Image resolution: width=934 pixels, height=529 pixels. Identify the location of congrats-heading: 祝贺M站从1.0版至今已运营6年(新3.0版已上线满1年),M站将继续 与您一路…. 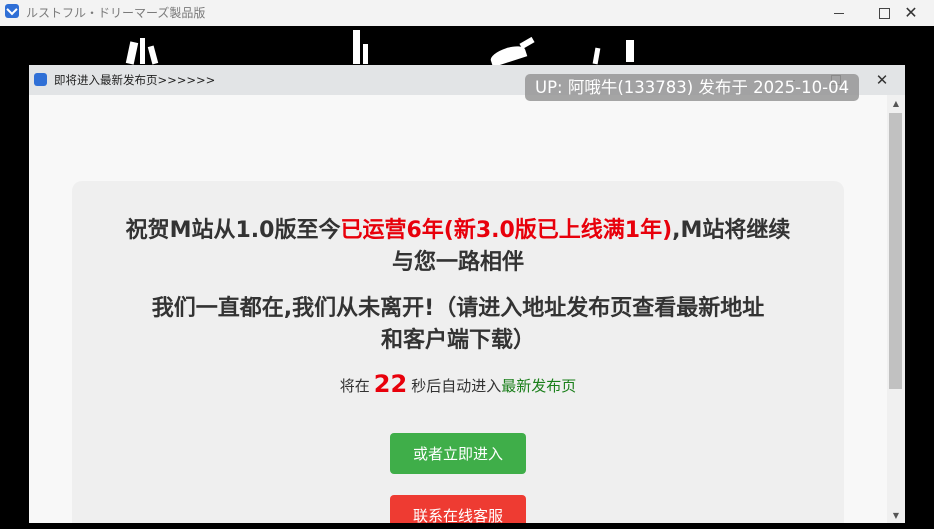
(458, 247).